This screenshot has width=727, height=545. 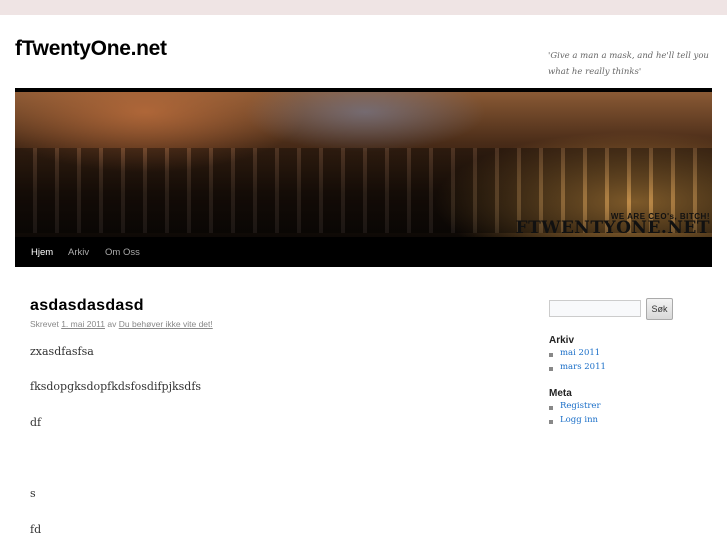 I want to click on main-nav: Hjem Arkiv Om Oss, so click(x=363, y=252).